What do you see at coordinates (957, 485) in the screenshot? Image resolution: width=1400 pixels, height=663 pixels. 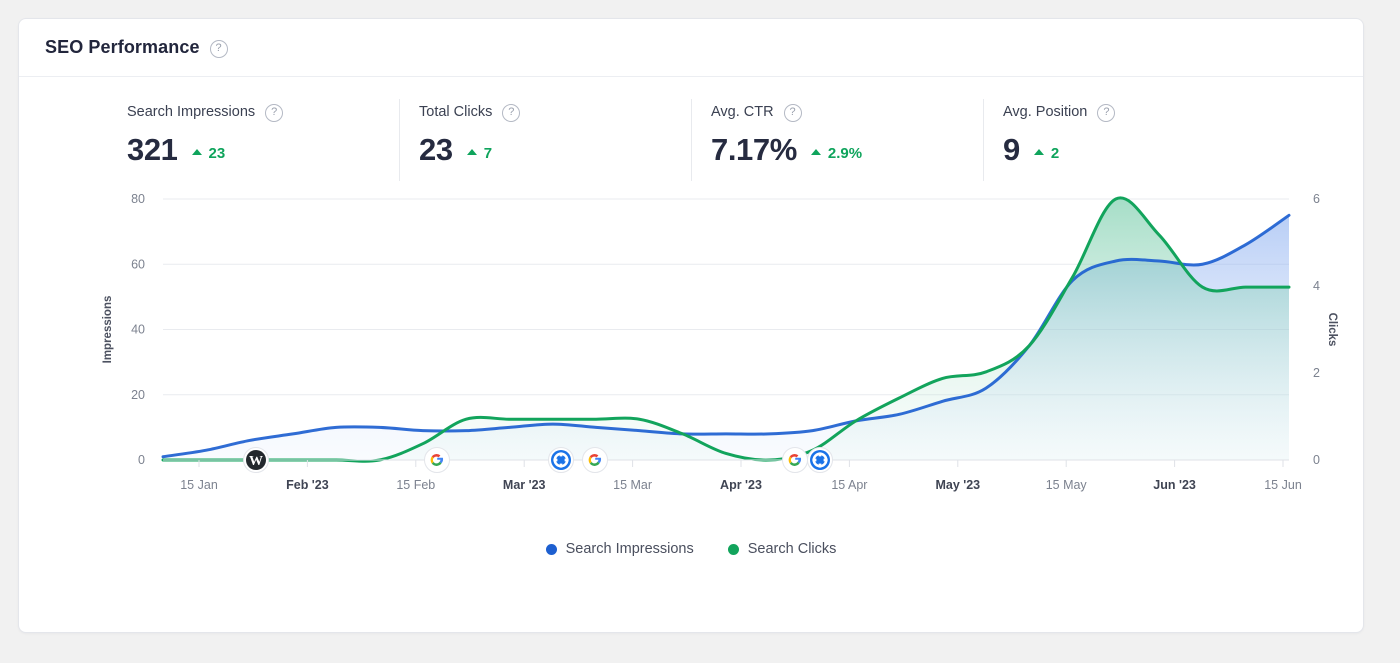 I see `x-axis-tick-label: May '23` at bounding box center [957, 485].